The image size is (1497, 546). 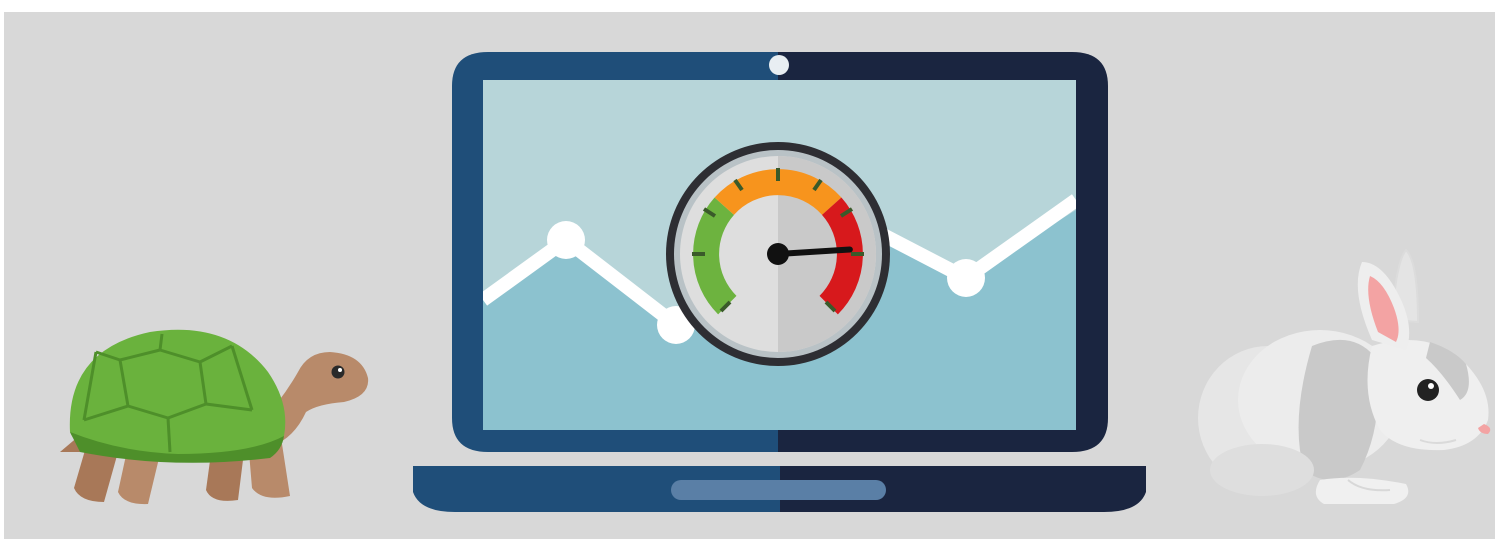 I want to click on gauge-hub, so click(x=778, y=254).